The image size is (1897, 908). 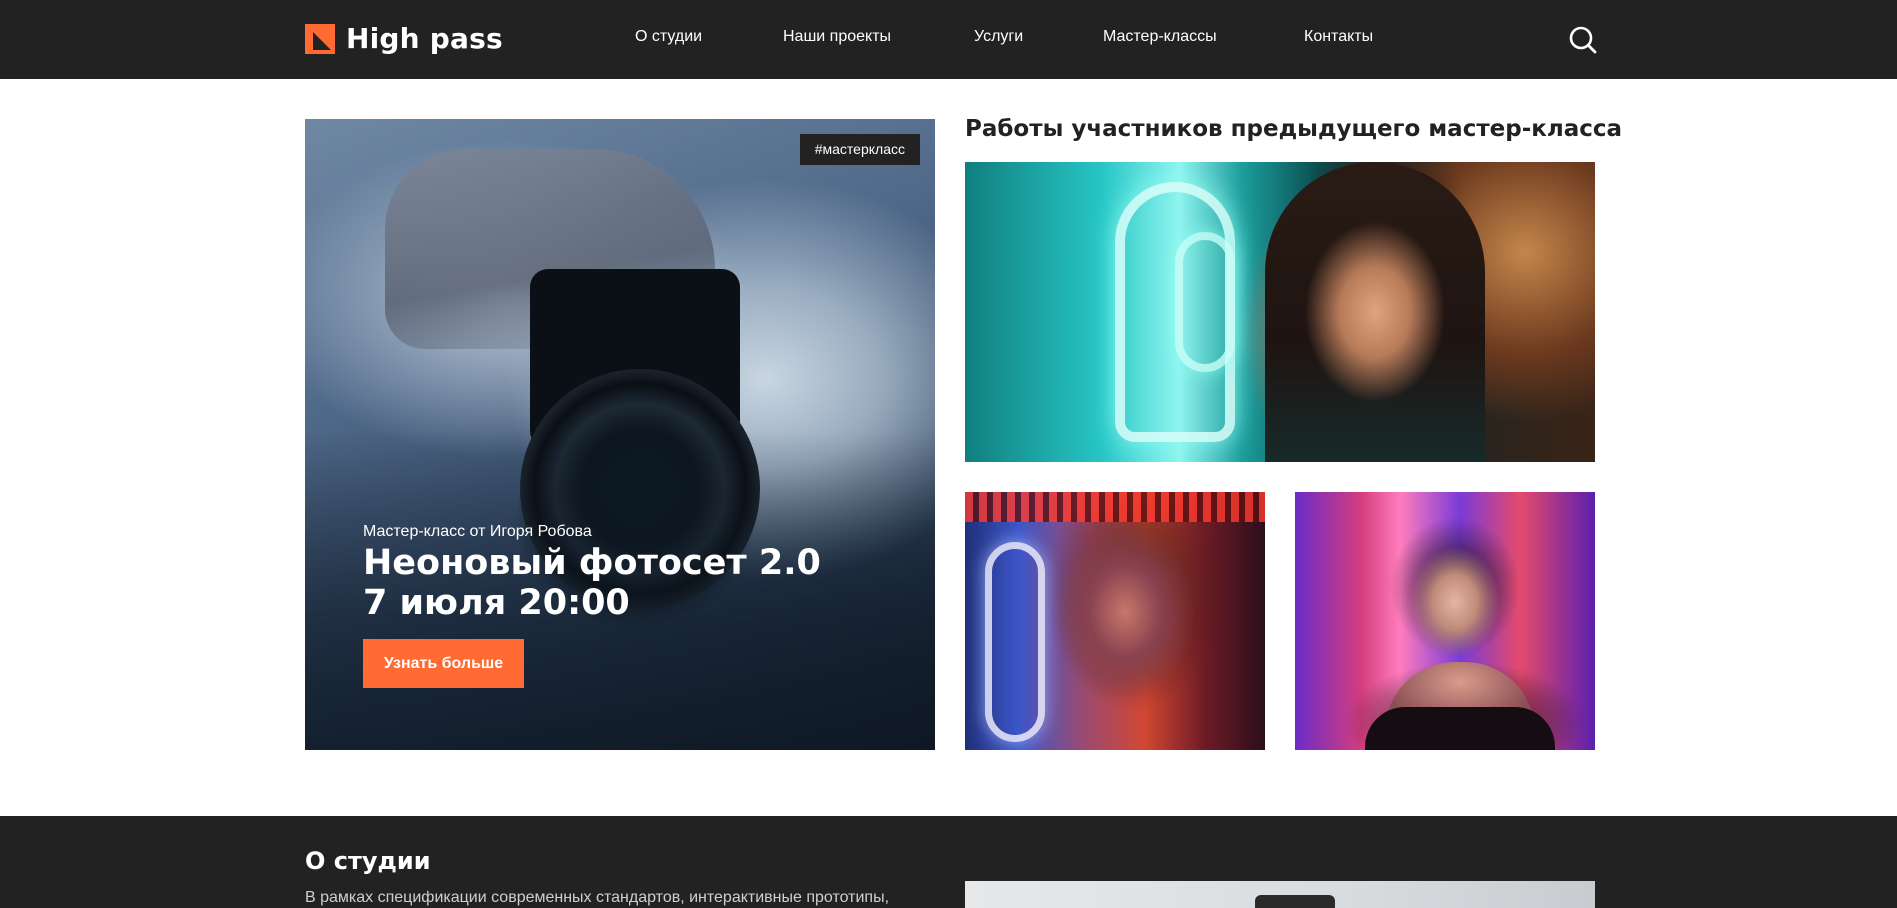 What do you see at coordinates (668, 37) in the screenshot?
I see `nav-item-about: О студии` at bounding box center [668, 37].